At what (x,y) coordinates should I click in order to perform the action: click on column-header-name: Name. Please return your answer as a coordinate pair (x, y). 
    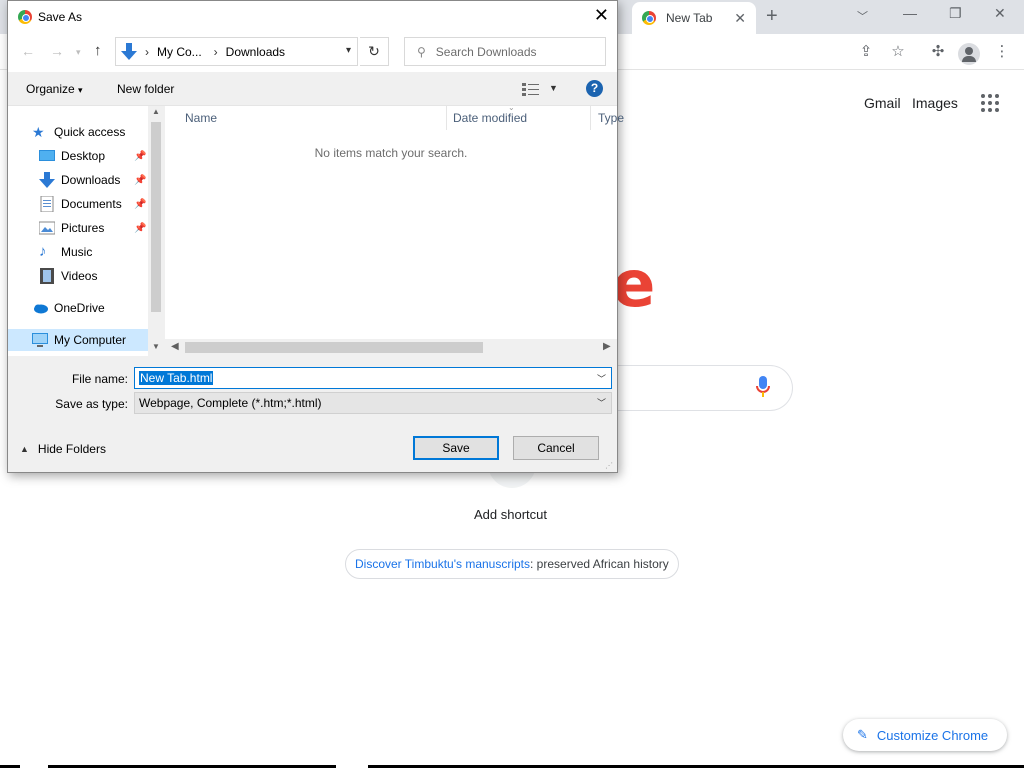
    Looking at the image, I should click on (306, 118).